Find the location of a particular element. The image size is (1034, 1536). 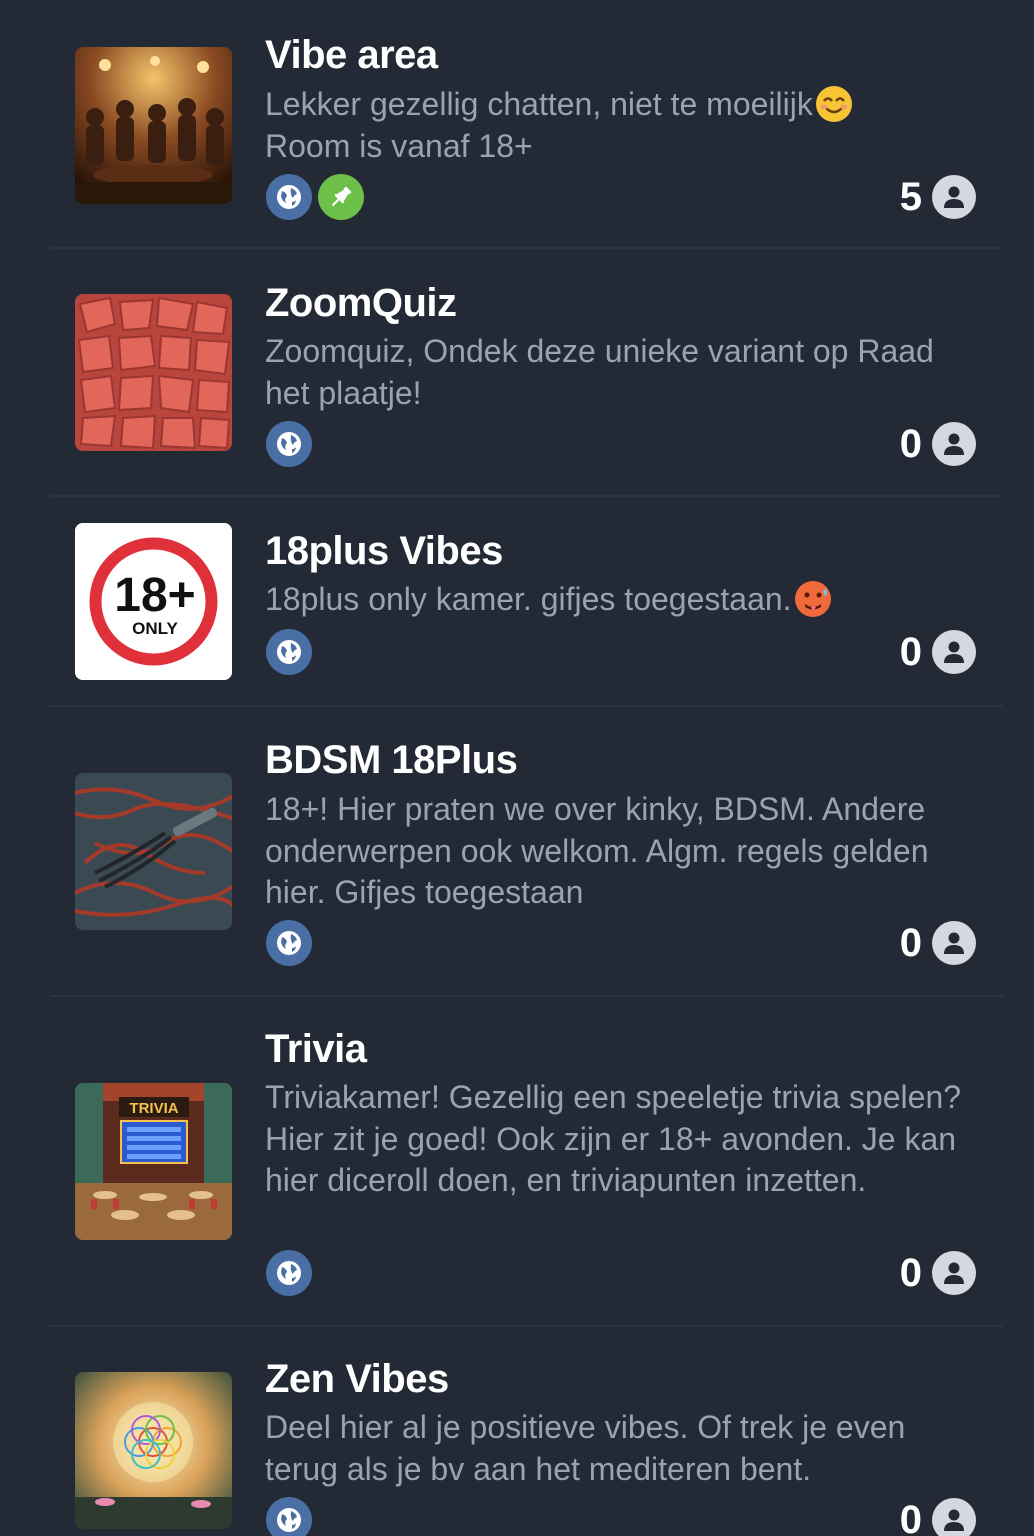

room-description-line2: Room is vanaf 18+ is located at coordinates (399, 145).